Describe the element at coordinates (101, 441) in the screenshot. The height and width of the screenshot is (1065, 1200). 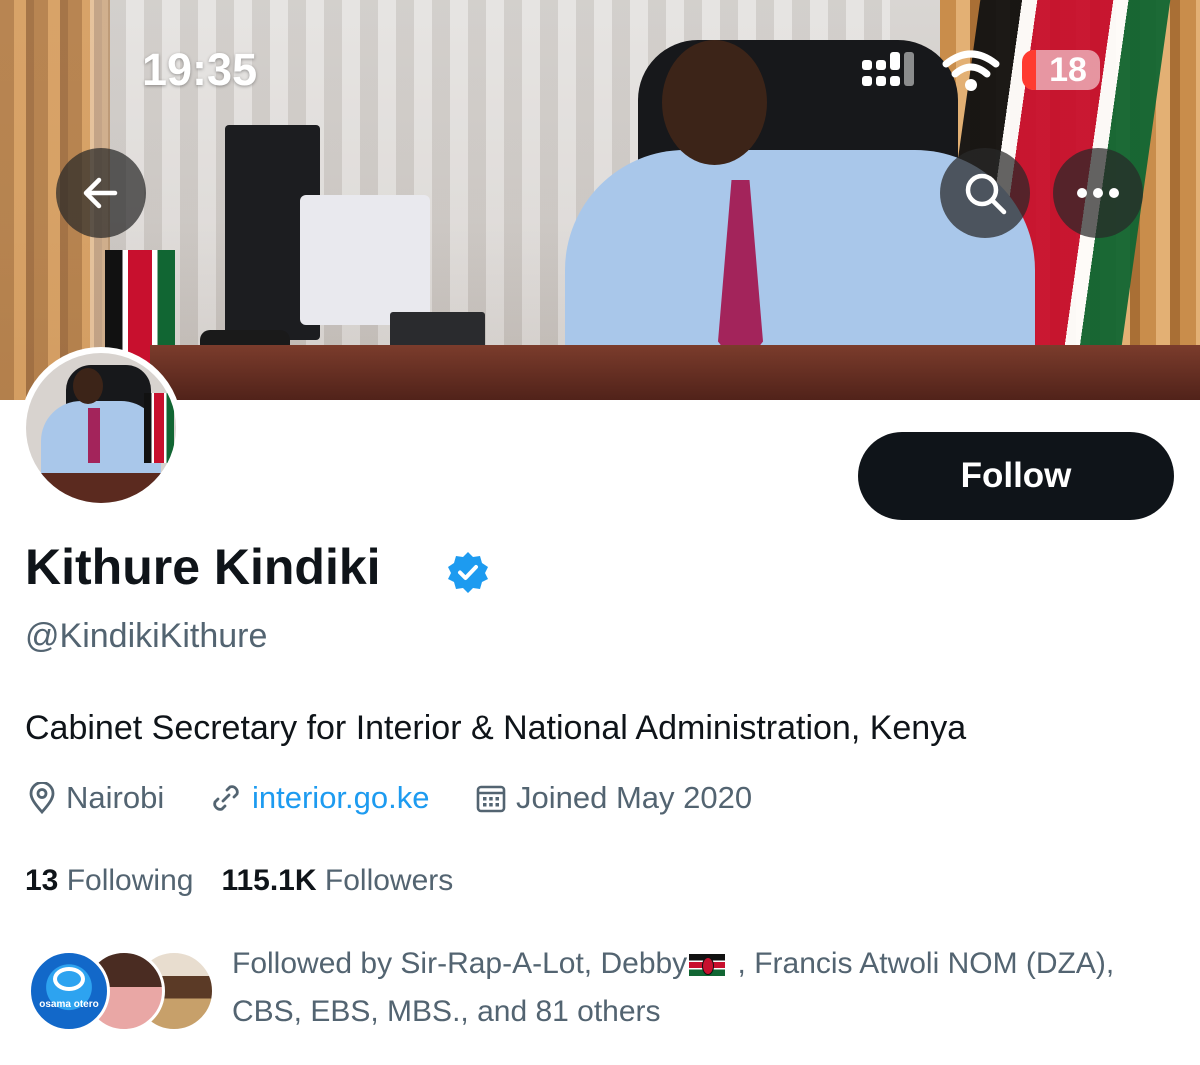
I see `avatar-person-body` at that location.